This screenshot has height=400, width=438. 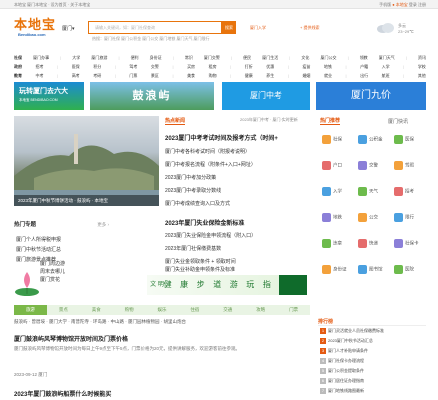 I want to click on service-item: 公积金, so click(x=373, y=139).